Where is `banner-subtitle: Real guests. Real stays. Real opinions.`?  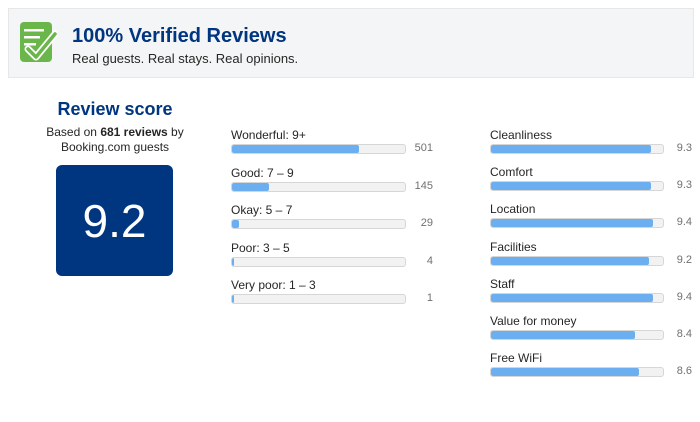 banner-subtitle: Real guests. Real stays. Real opinions. is located at coordinates (185, 58).